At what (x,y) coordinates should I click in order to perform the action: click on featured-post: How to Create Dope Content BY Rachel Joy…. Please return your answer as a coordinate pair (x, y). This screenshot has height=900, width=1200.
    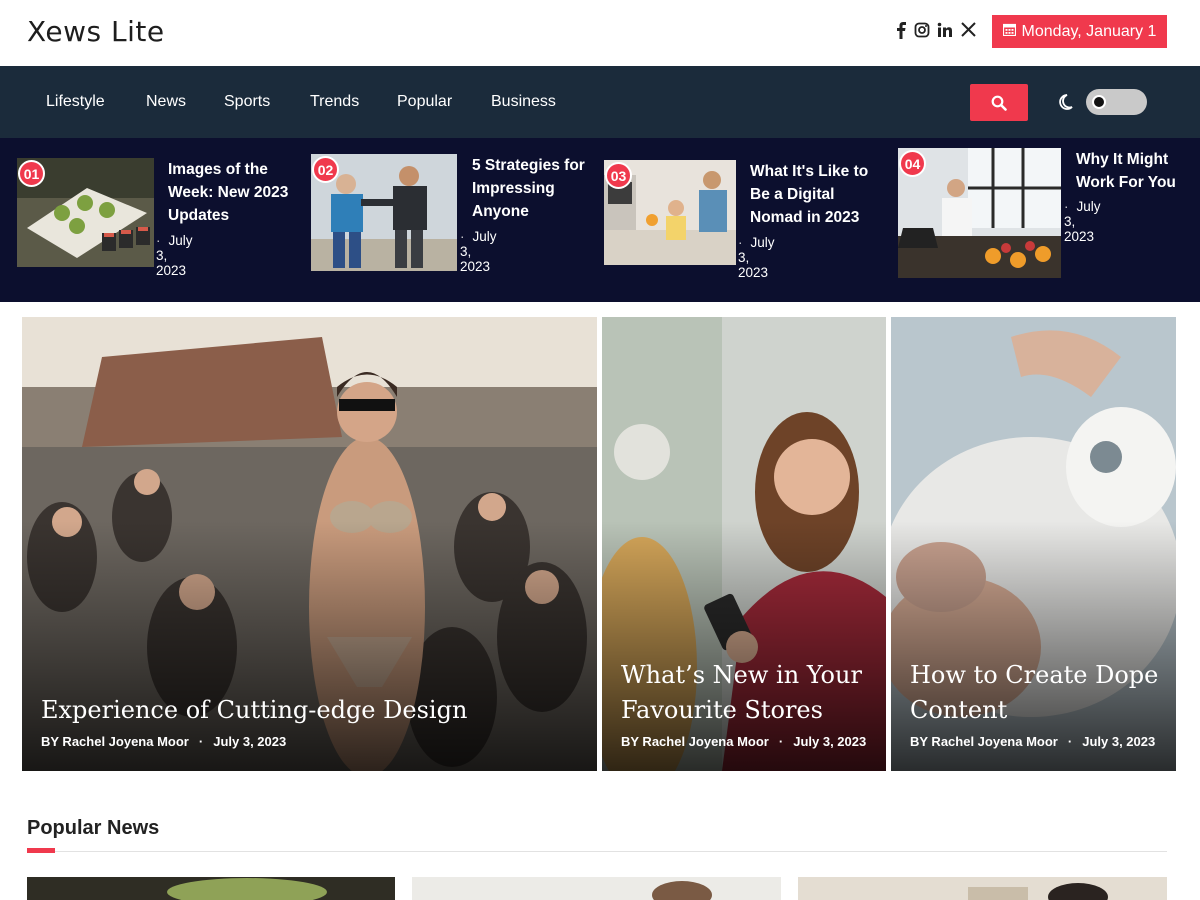
    Looking at the image, I should click on (1033, 544).